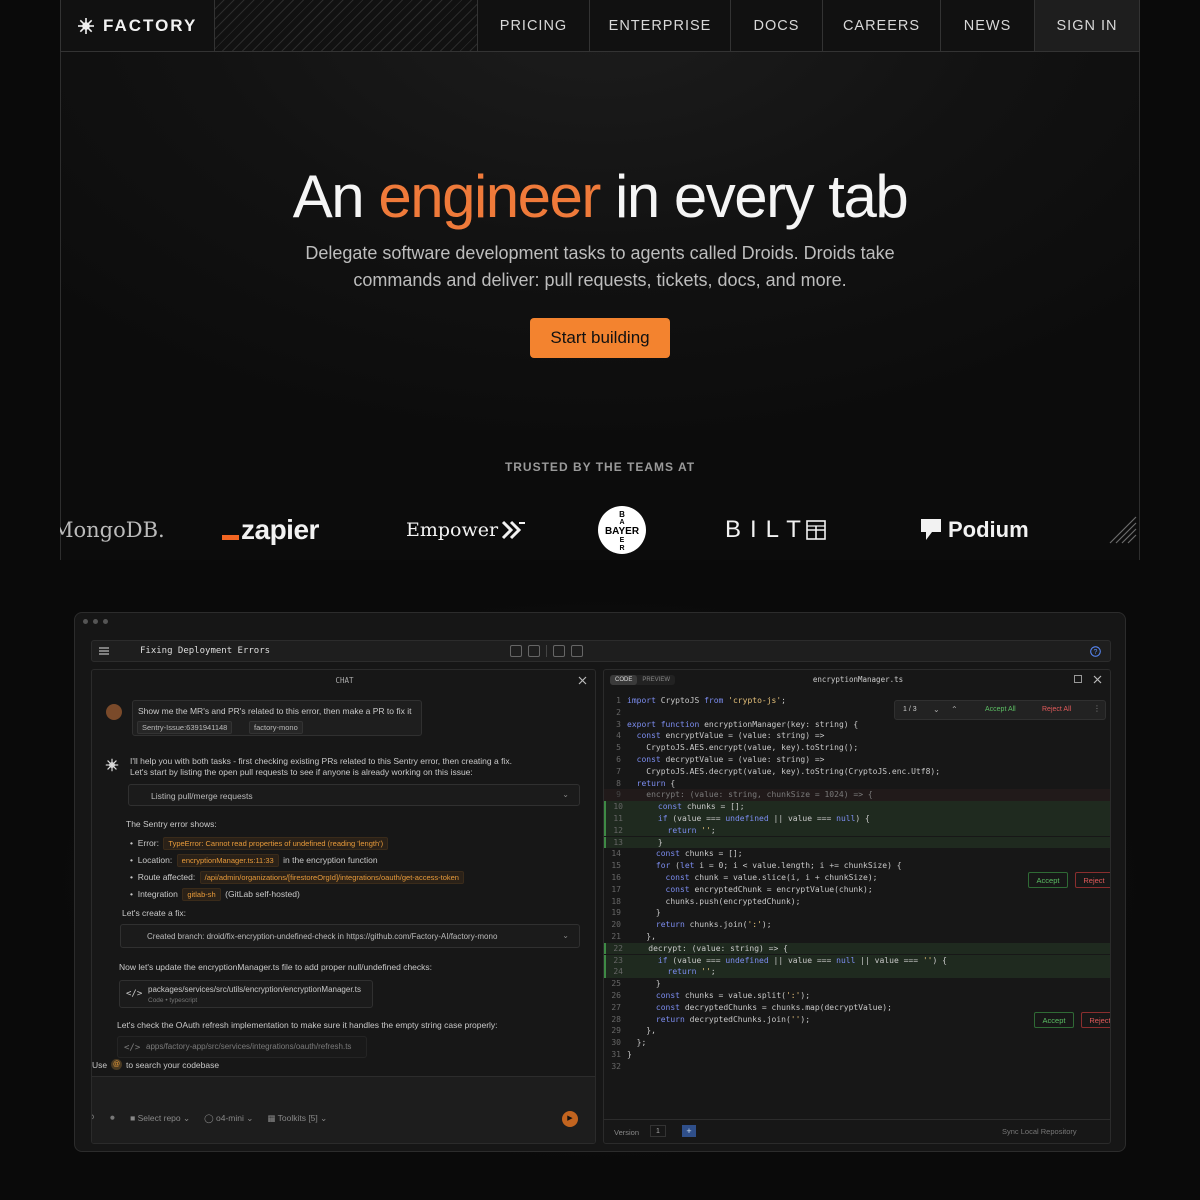  What do you see at coordinates (656, 783) in the screenshot?
I see `line-source: return {` at bounding box center [656, 783].